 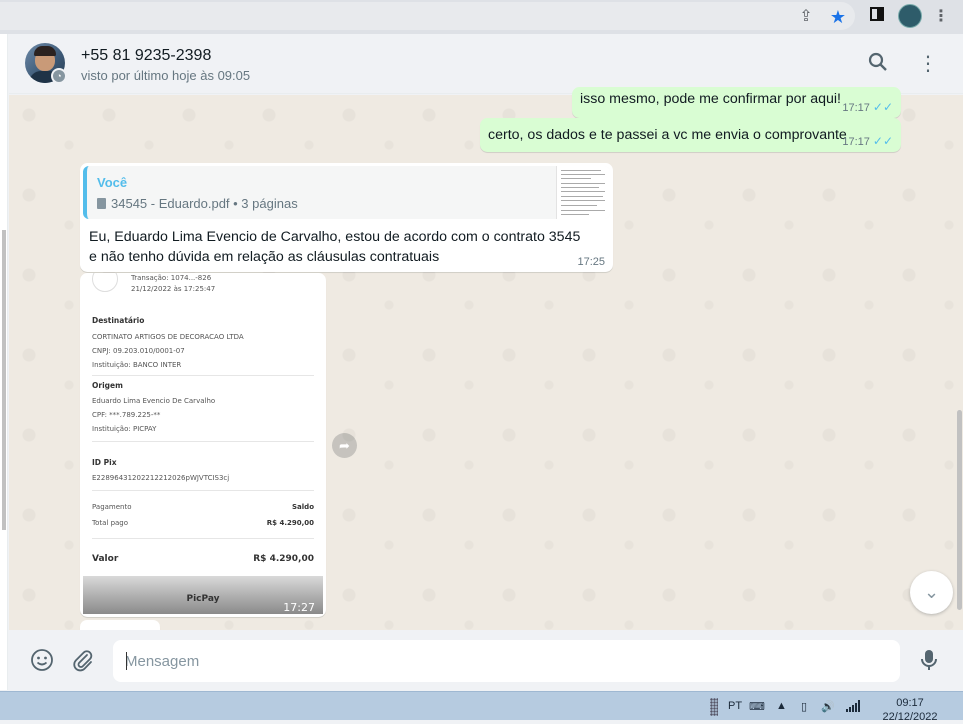 I want to click on sidebar-icon, so click(x=877, y=17).